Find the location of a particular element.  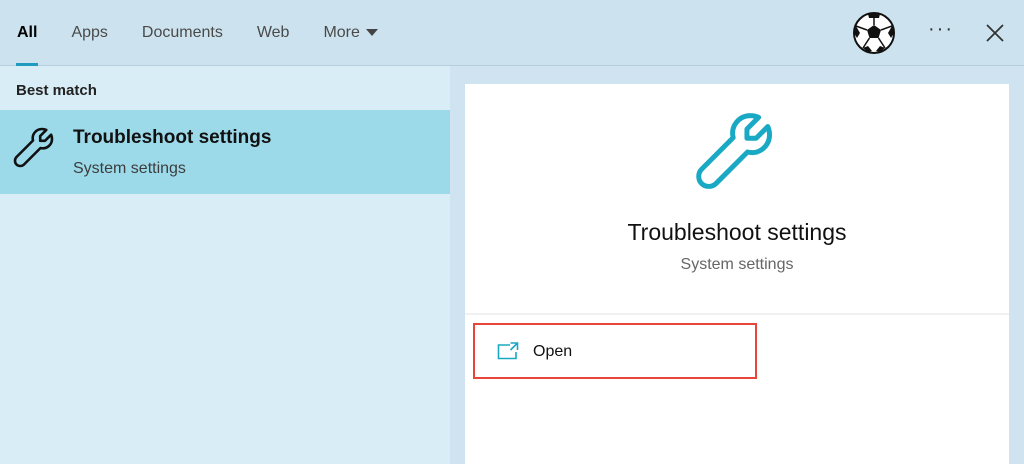

caret-down-icon is located at coordinates (371, 32).